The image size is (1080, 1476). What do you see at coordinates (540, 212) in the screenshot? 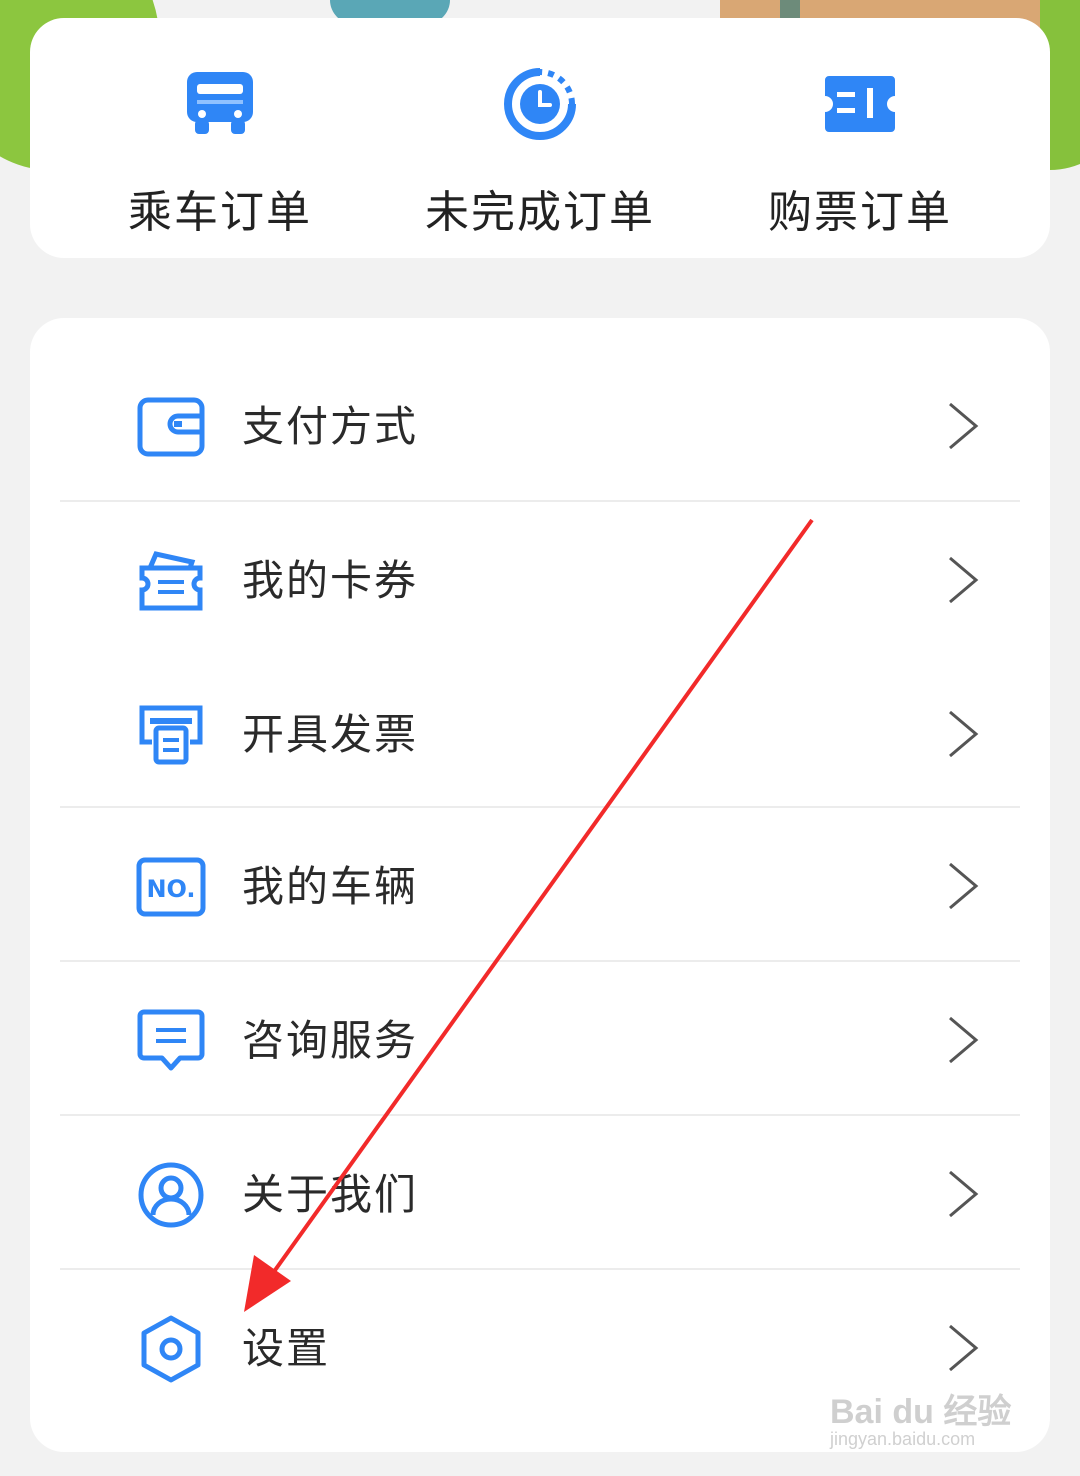
I see `order-unfinished-label: 未完成订单` at bounding box center [540, 212].